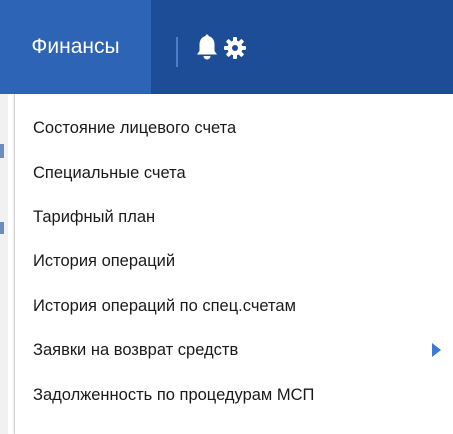 The image size is (453, 434). What do you see at coordinates (177, 52) in the screenshot?
I see `topbar-divider` at bounding box center [177, 52].